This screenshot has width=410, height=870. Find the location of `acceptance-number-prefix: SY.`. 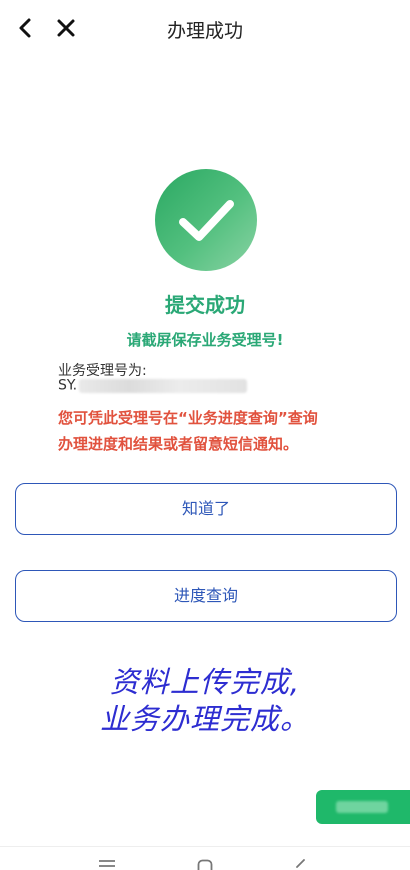

acceptance-number-prefix: SY. is located at coordinates (68, 385).